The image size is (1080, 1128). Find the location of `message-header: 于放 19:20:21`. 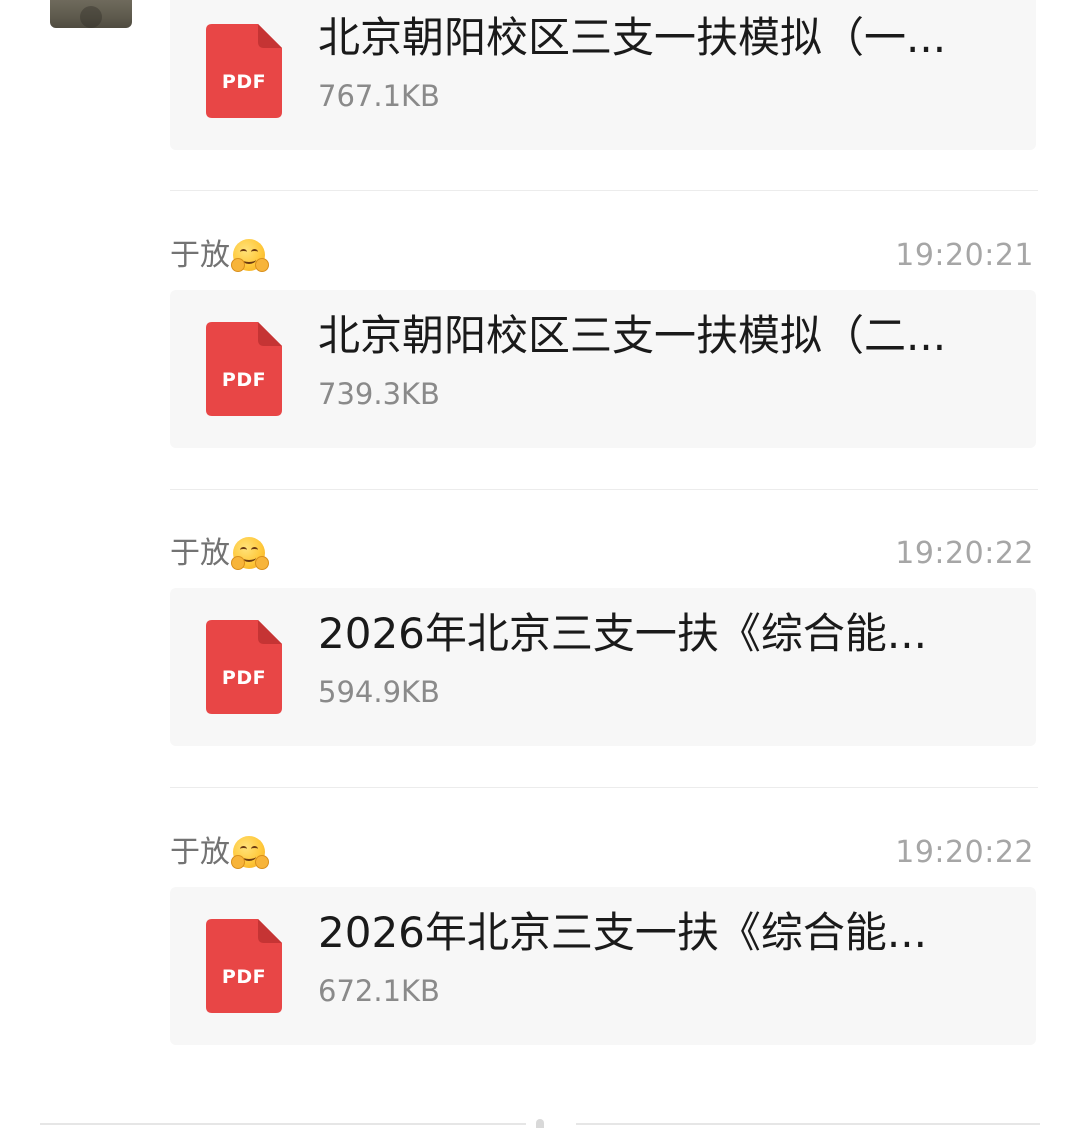

message-header: 于放 19:20:21 is located at coordinates (603, 256).